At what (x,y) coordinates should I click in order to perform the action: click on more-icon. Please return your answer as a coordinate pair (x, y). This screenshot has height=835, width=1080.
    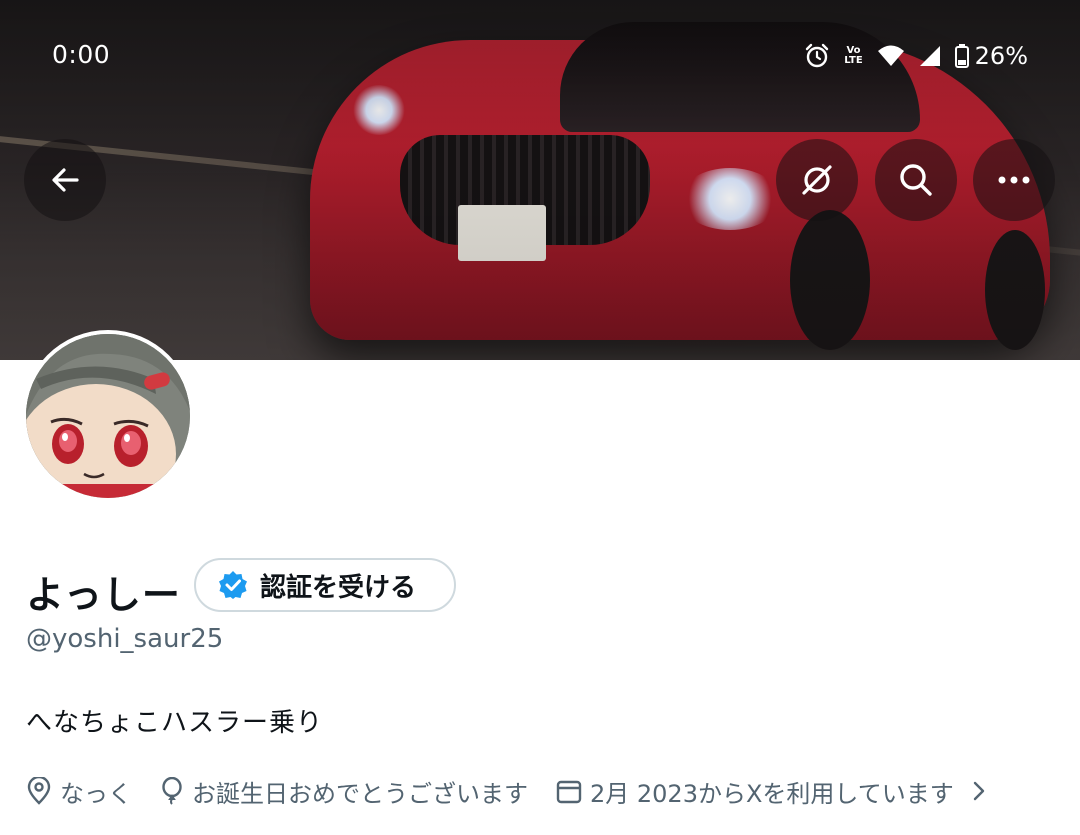
    Looking at the image, I should click on (1014, 180).